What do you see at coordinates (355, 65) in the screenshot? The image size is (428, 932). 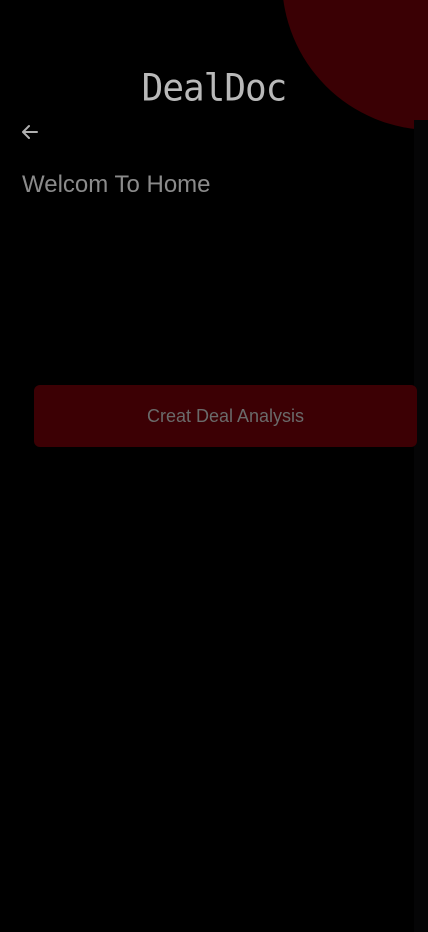 I see `corner-decoration` at bounding box center [355, 65].